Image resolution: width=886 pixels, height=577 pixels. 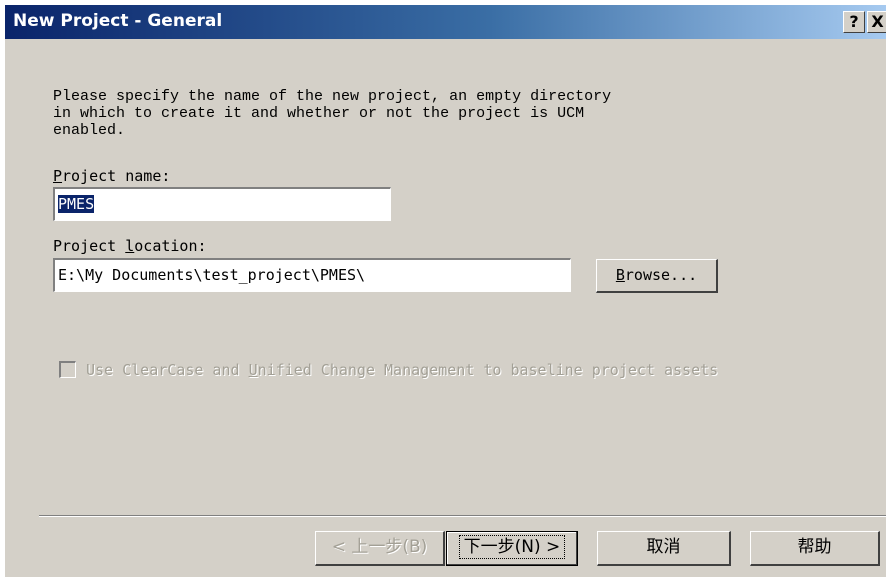 What do you see at coordinates (76, 204) in the screenshot?
I see `project-name-value: PMES` at bounding box center [76, 204].